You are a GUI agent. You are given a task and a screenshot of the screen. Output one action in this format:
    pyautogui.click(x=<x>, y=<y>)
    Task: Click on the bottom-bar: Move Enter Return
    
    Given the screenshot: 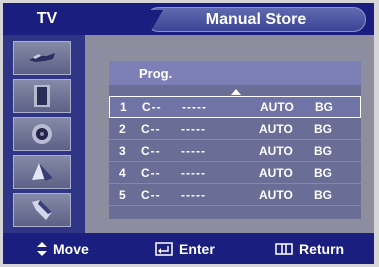 What is the action you would take?
    pyautogui.click(x=188, y=248)
    